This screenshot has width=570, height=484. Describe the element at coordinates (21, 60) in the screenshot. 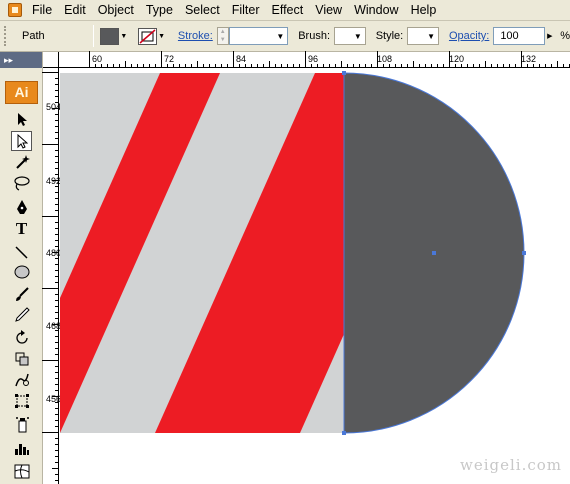

I see `tools-panel-header: ▸▸` at that location.